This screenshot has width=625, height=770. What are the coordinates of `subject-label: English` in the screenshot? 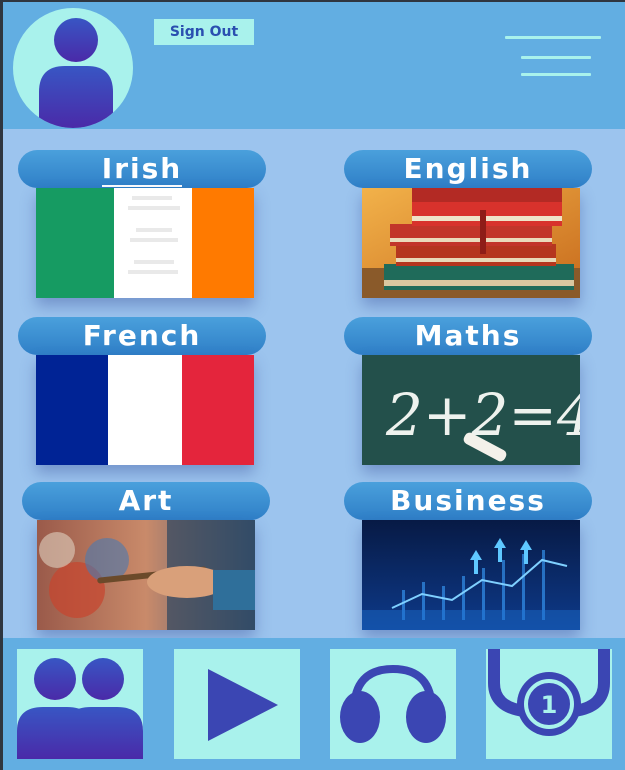 It's located at (468, 168).